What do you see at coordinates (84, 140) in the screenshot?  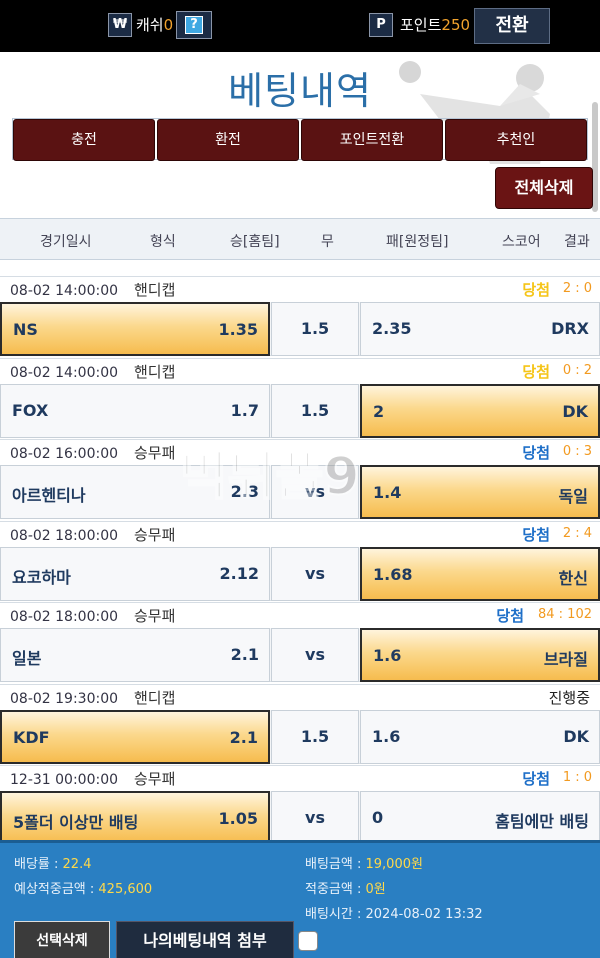 I see `nav-charge-button: 충전` at bounding box center [84, 140].